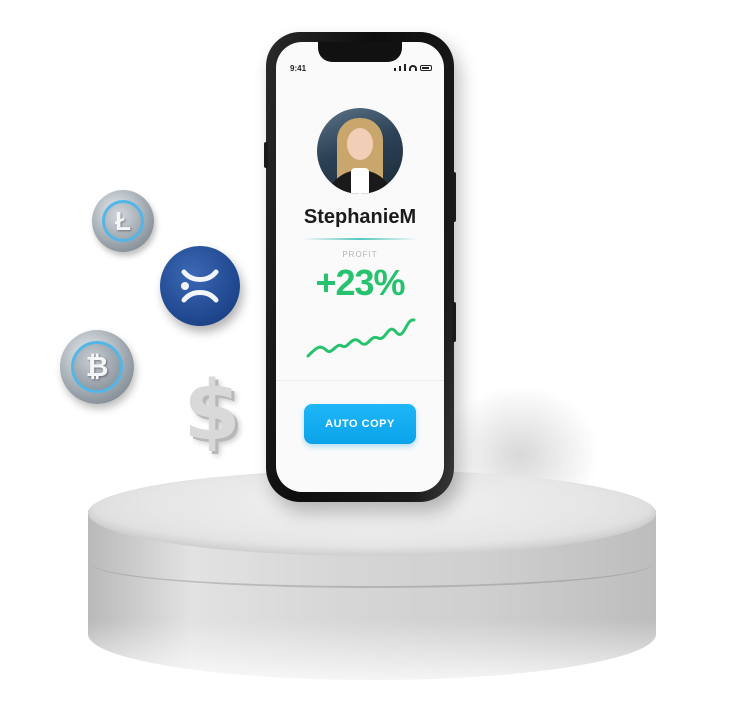 The width and height of the screenshot is (740, 726). Describe the element at coordinates (361, 338) in the screenshot. I see `profit-sparkline-icon` at that location.